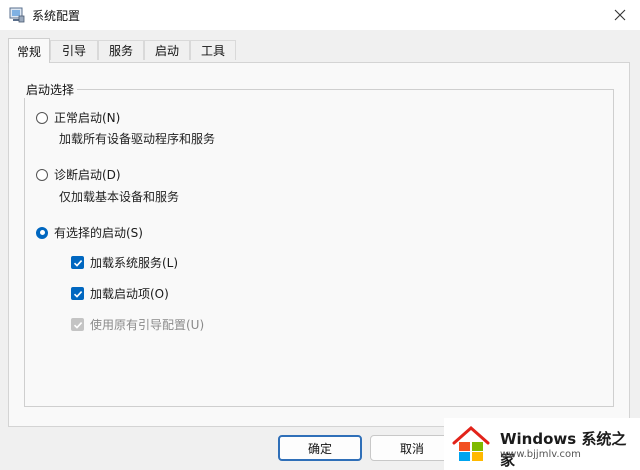  I want to click on use-original-boot-config-checkbox: 使用原有引导配置(U), so click(137, 324).